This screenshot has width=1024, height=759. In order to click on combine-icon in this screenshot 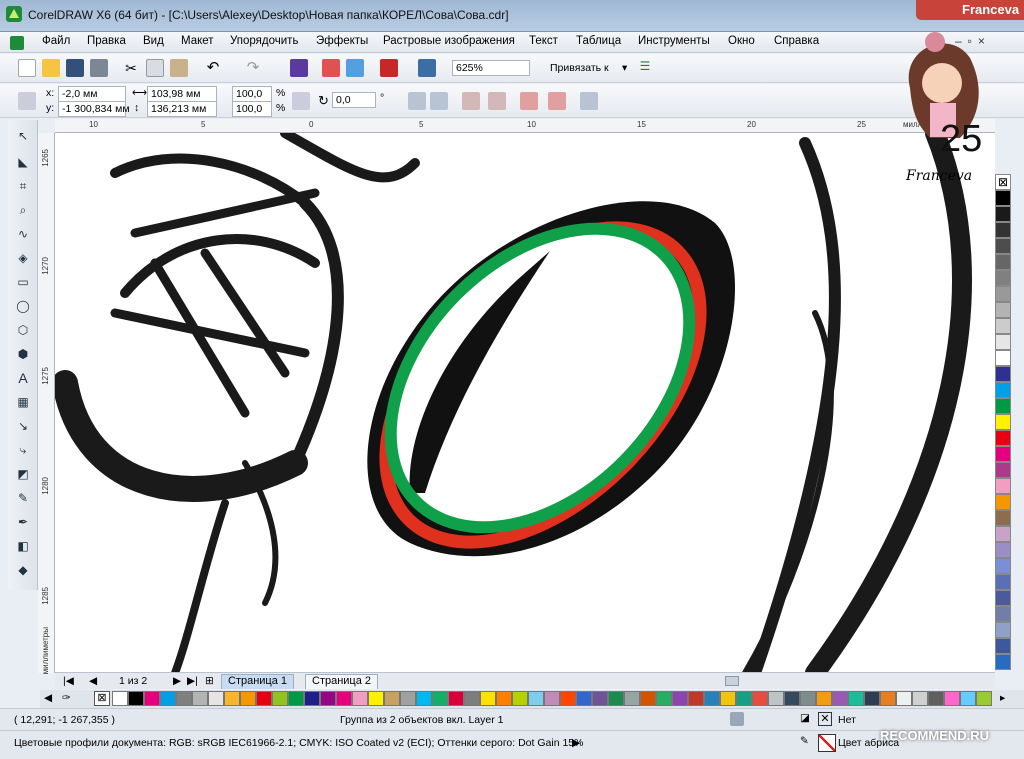, I will do `click(529, 101)`.